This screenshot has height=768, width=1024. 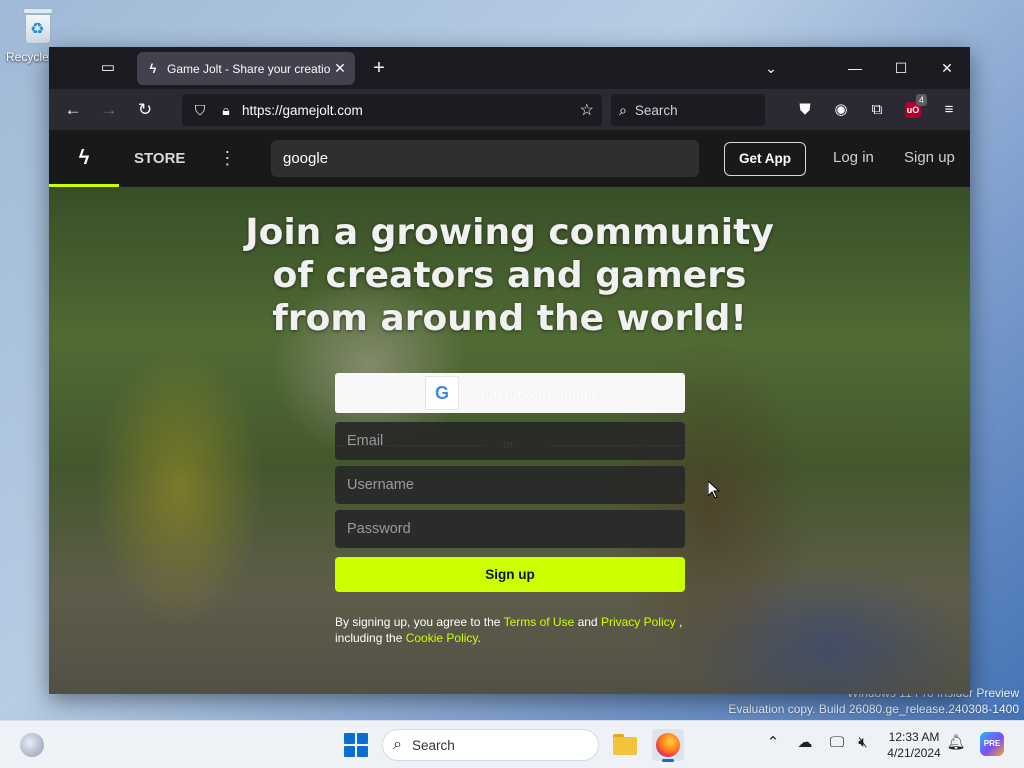 I want to click on gamejolt-header: ϟ STORE ⋮ google Get App Log in Sign up, so click(x=509, y=158).